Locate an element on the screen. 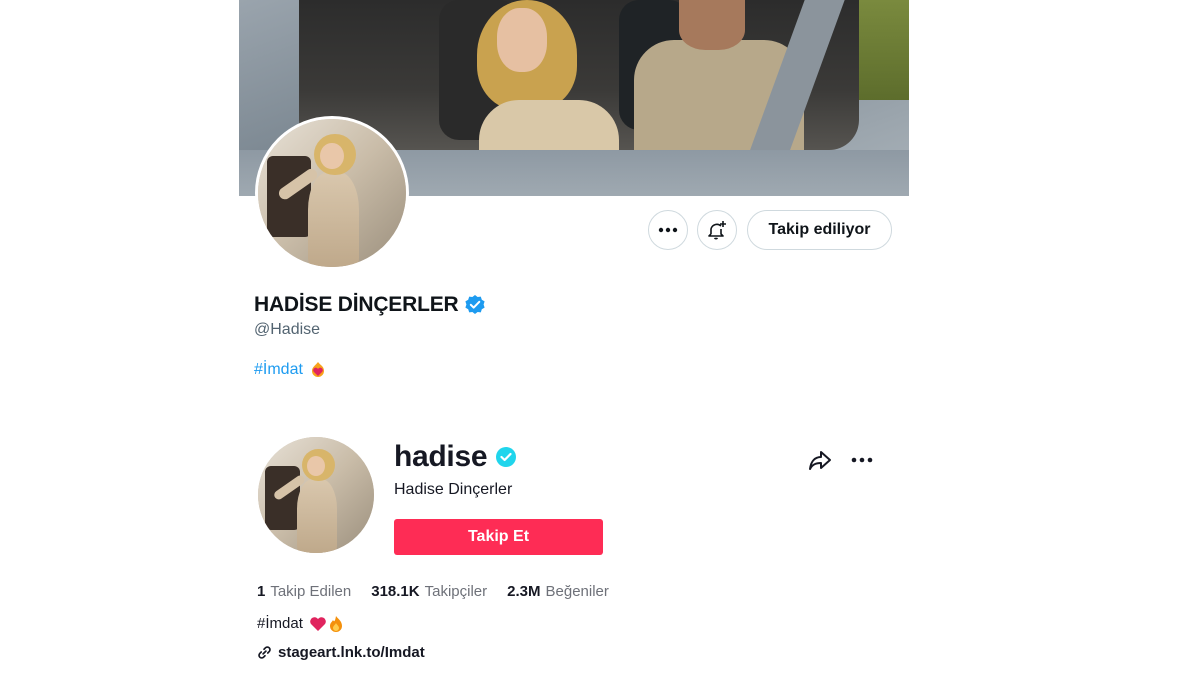 This screenshot has width=1200, height=675. heart-icon is located at coordinates (318, 623).